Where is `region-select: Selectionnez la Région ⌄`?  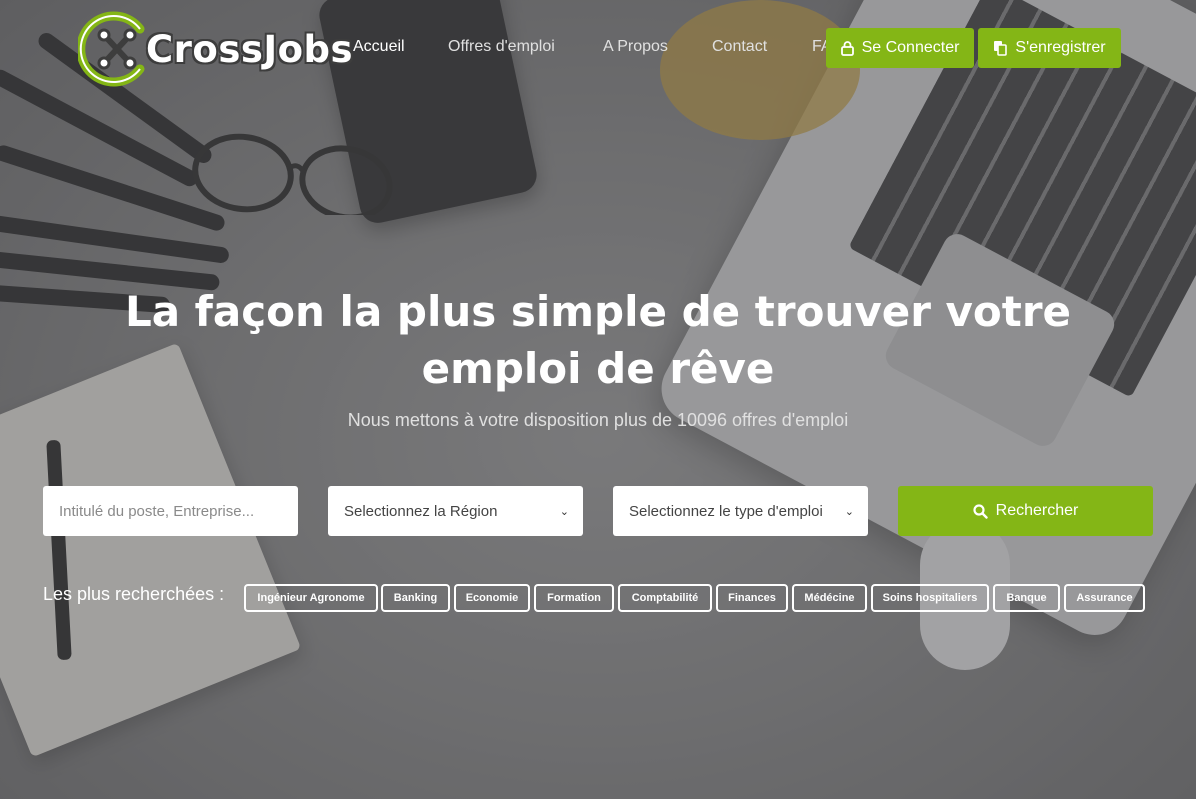
region-select: Selectionnez la Région ⌄ is located at coordinates (455, 511).